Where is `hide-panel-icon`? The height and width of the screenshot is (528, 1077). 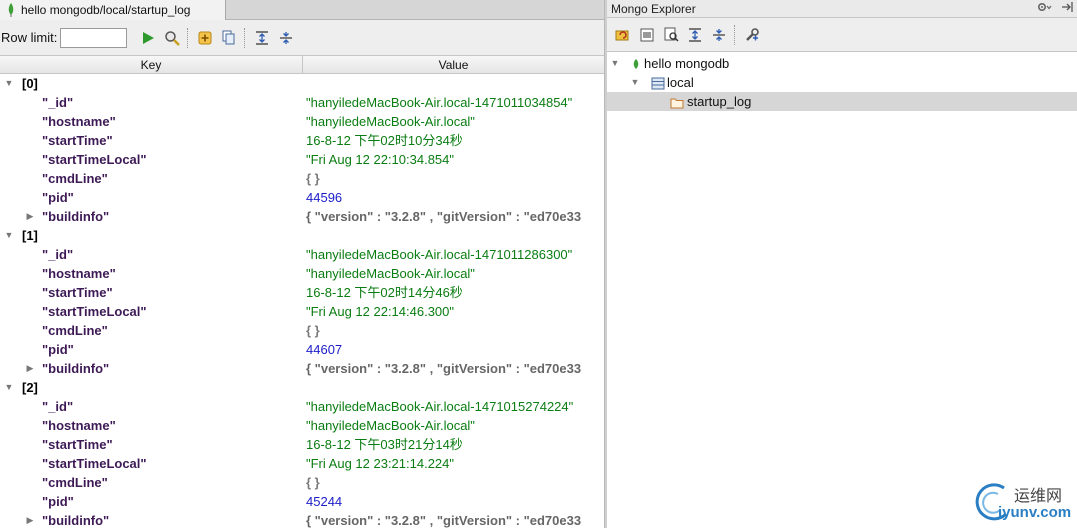 hide-panel-icon is located at coordinates (1067, 9).